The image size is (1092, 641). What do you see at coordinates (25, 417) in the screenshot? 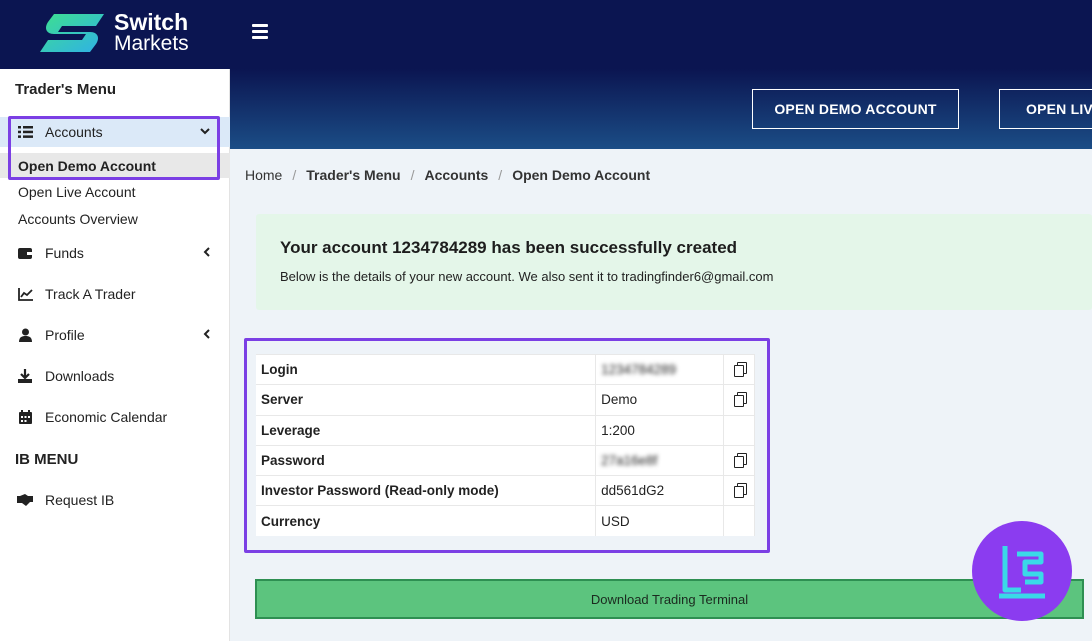
I see `calendar-icon` at bounding box center [25, 417].